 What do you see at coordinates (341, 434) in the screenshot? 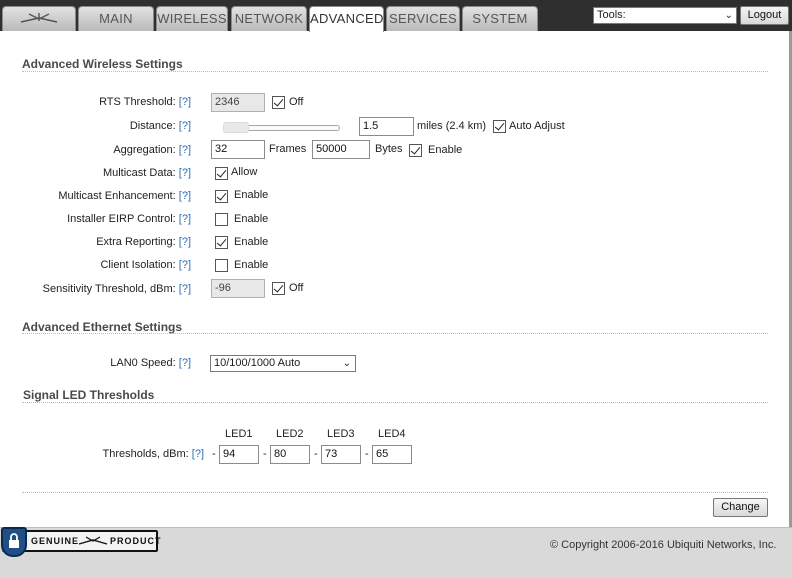
I see `led3-header: LED3` at bounding box center [341, 434].